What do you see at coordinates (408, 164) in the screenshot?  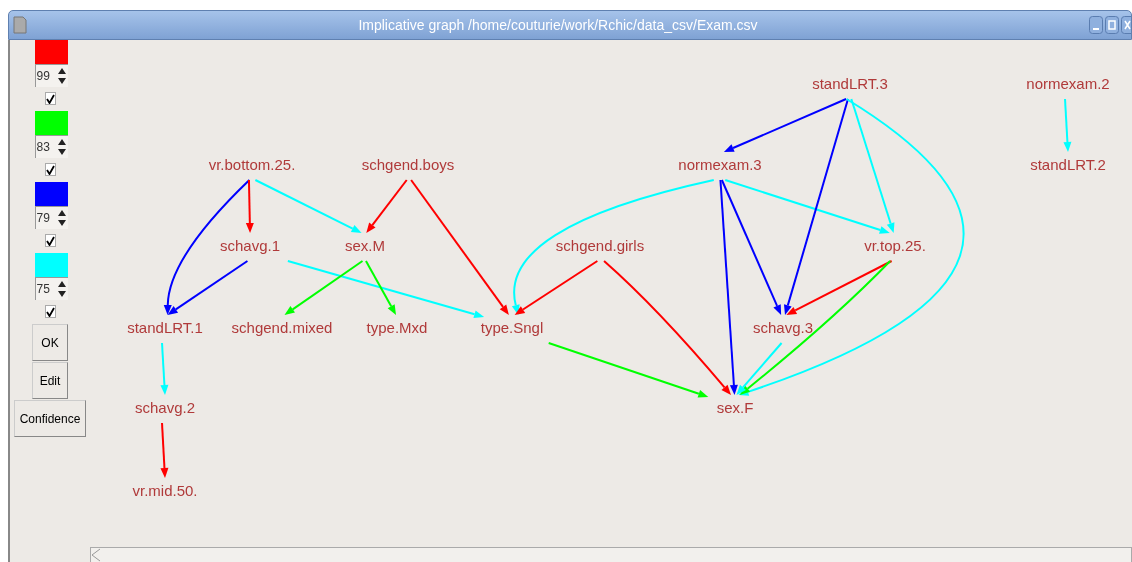 I see `node-label: schgend.boys` at bounding box center [408, 164].